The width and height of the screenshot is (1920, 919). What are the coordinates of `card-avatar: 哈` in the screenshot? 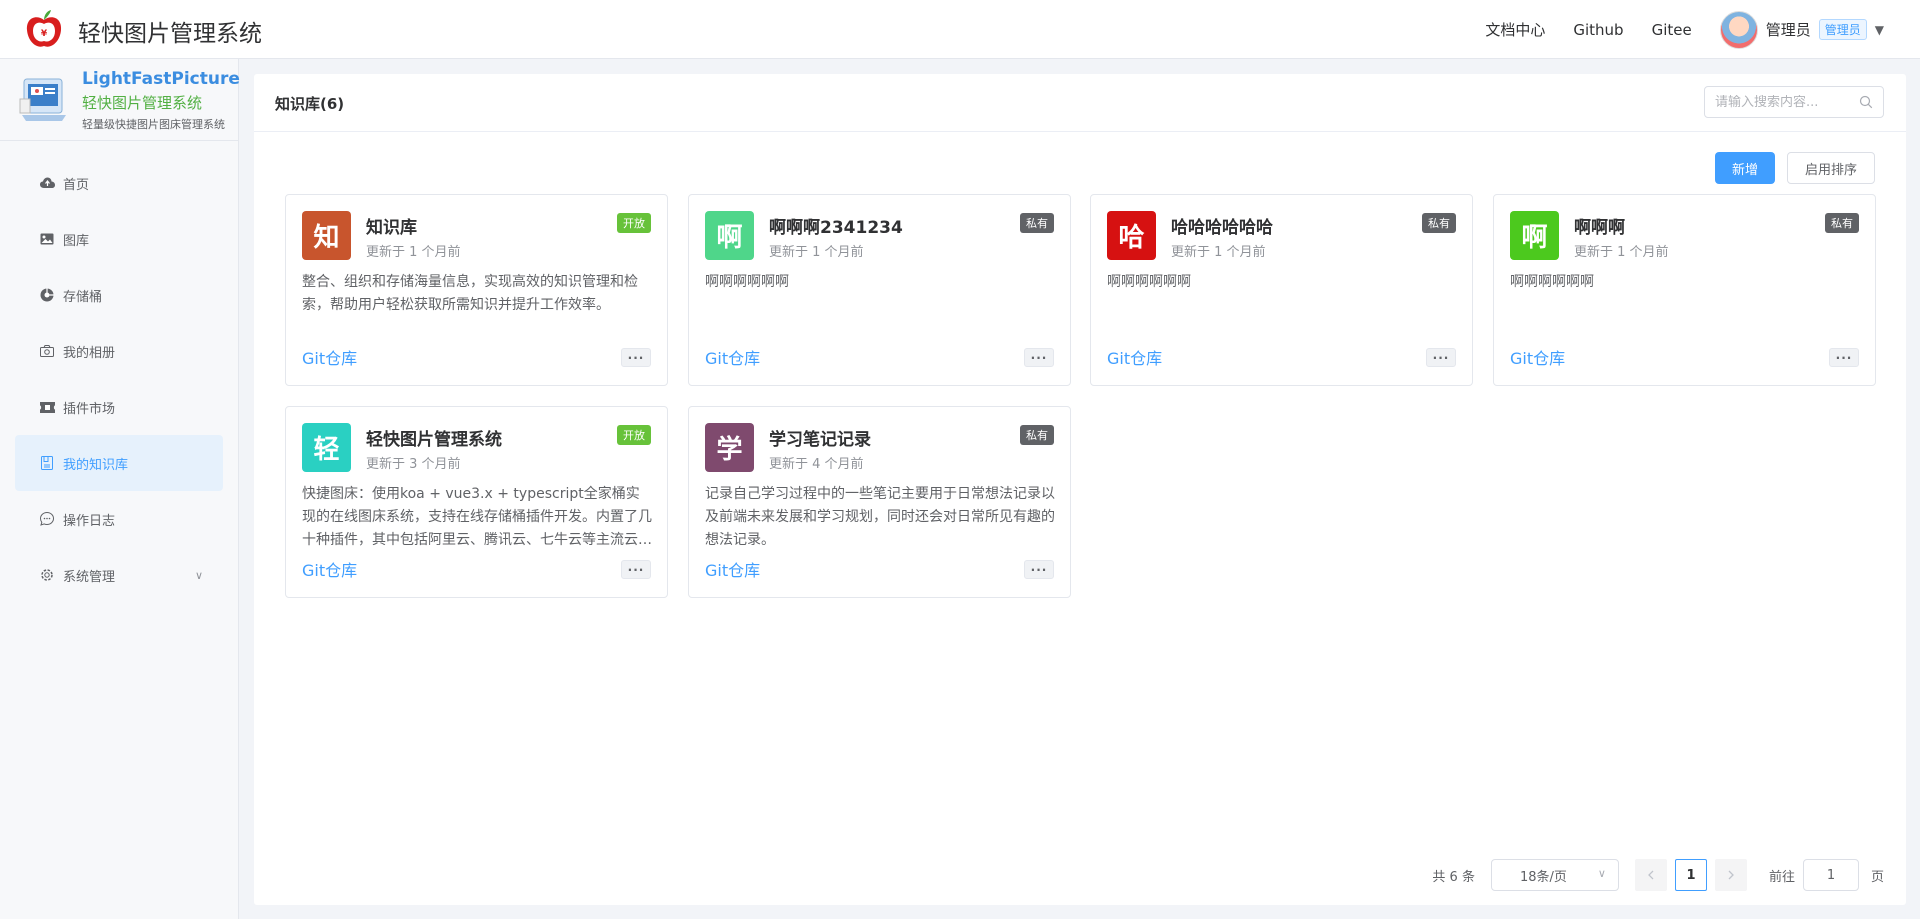 It's located at (1131, 235).